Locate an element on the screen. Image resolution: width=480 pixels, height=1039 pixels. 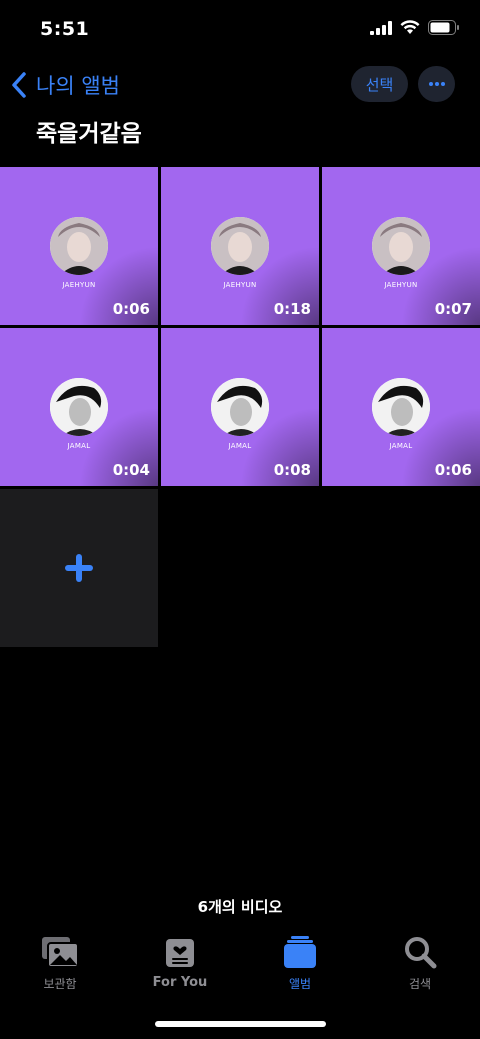
signal-icon is located at coordinates (381, 27).